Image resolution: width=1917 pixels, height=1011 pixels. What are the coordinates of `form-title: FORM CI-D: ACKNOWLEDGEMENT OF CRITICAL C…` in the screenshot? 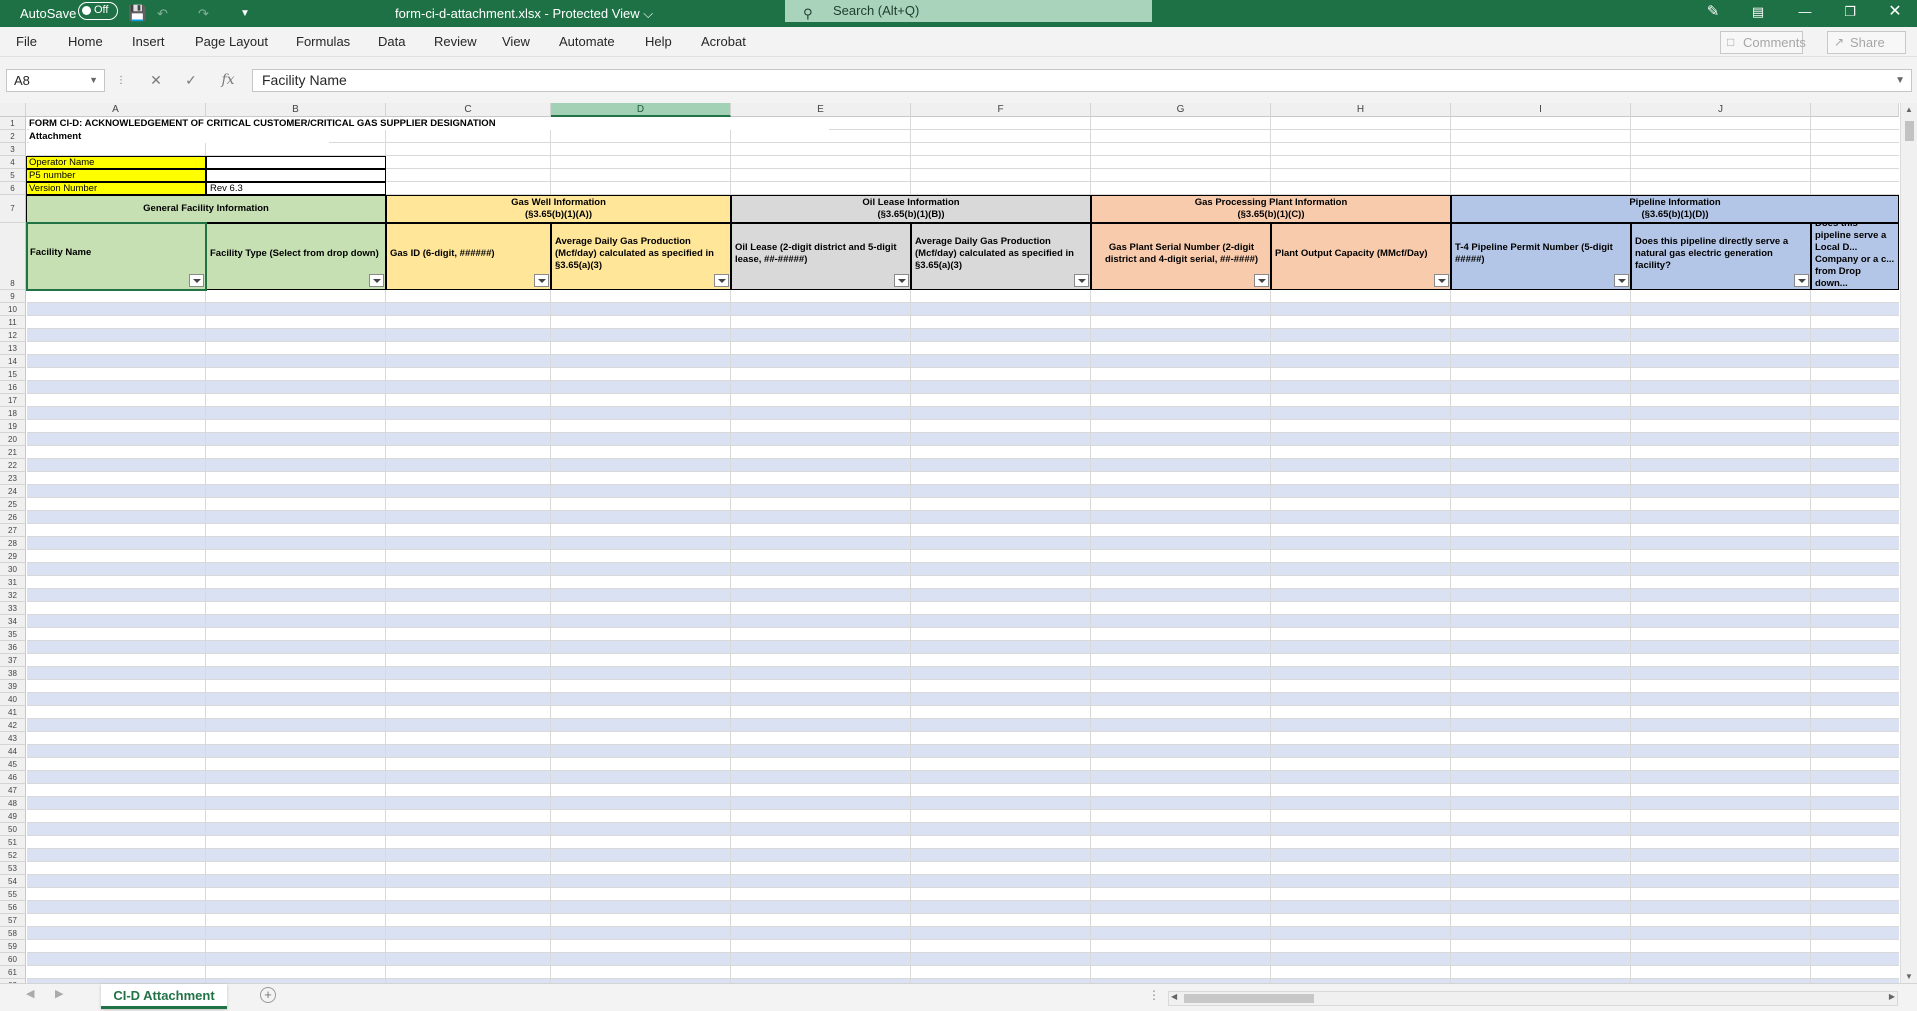 It's located at (429, 123).